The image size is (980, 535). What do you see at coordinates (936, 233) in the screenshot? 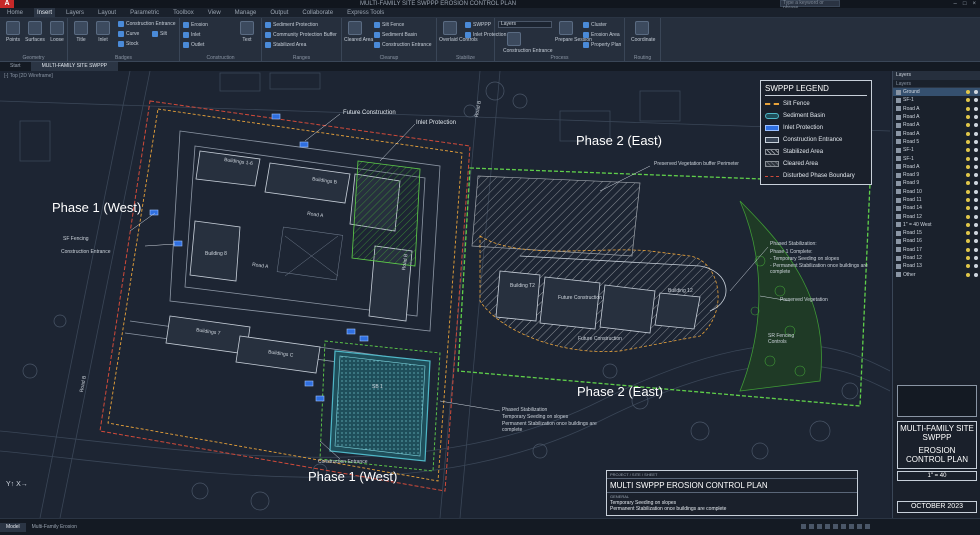
I see `layer-row: Road 15` at bounding box center [936, 233].